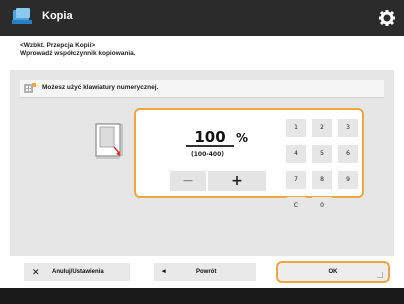  Describe the element at coordinates (242, 138) in the screenshot. I see `zoom-unit: %` at that location.